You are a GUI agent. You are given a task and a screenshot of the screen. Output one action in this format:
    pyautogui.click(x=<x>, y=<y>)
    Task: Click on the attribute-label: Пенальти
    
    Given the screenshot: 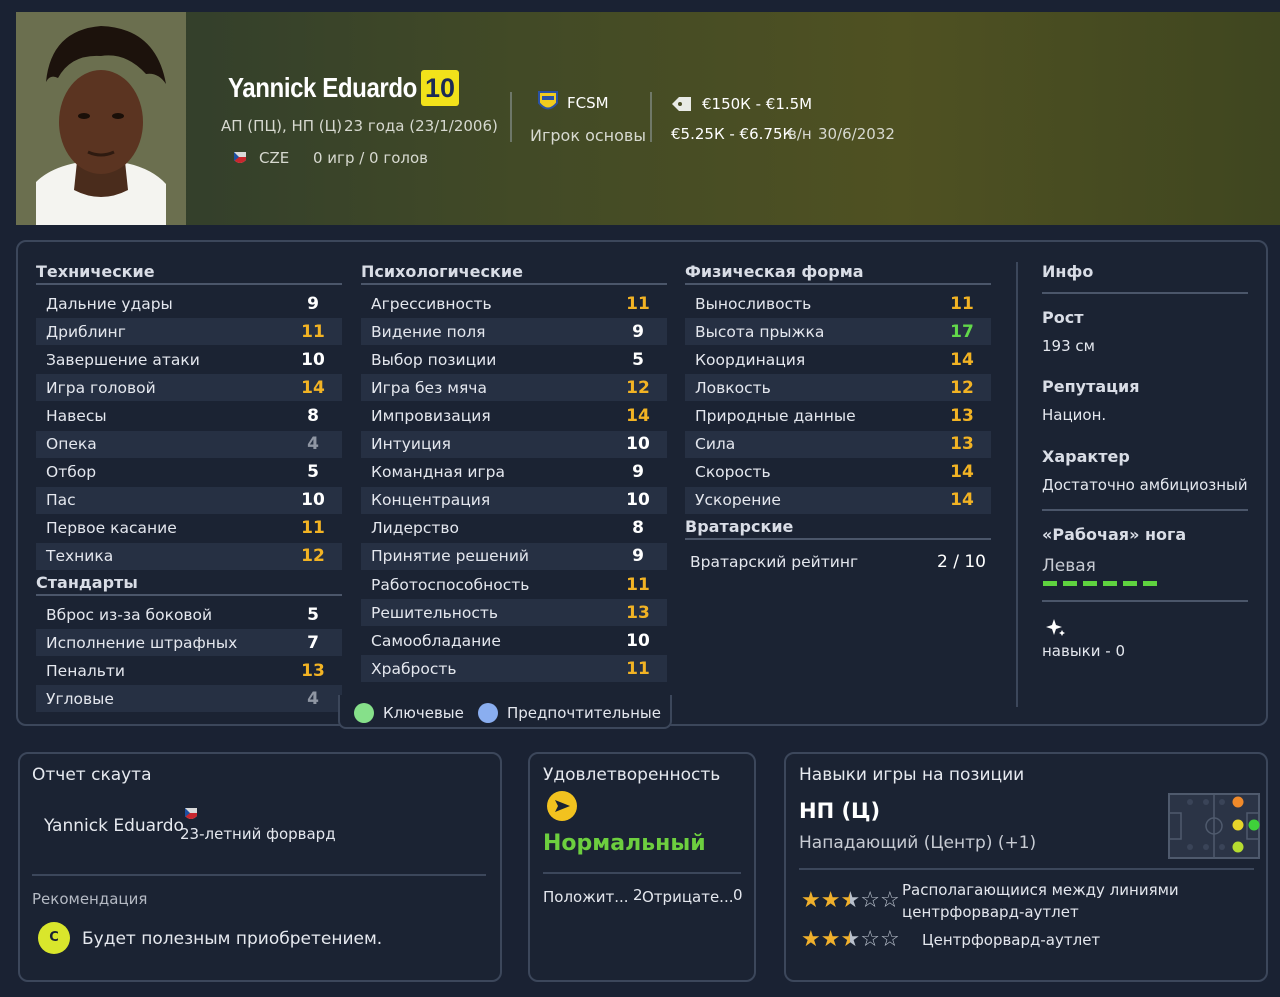 What is the action you would take?
    pyautogui.click(x=85, y=670)
    